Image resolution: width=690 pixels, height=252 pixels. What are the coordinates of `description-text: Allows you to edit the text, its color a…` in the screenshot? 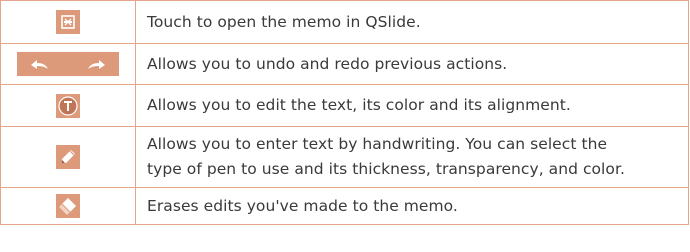 It's located at (412, 105).